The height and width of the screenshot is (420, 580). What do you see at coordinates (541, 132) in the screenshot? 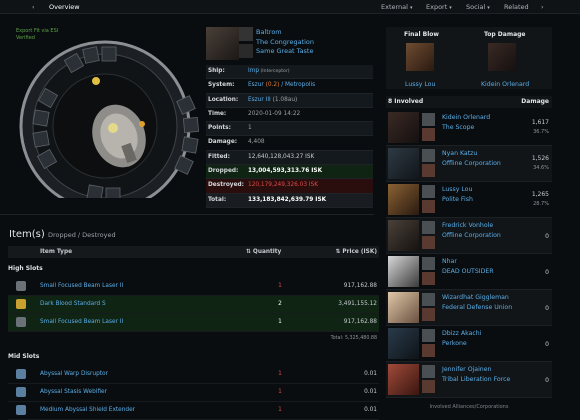
I see `attacker-damage-percent: 36.7%` at bounding box center [541, 132].